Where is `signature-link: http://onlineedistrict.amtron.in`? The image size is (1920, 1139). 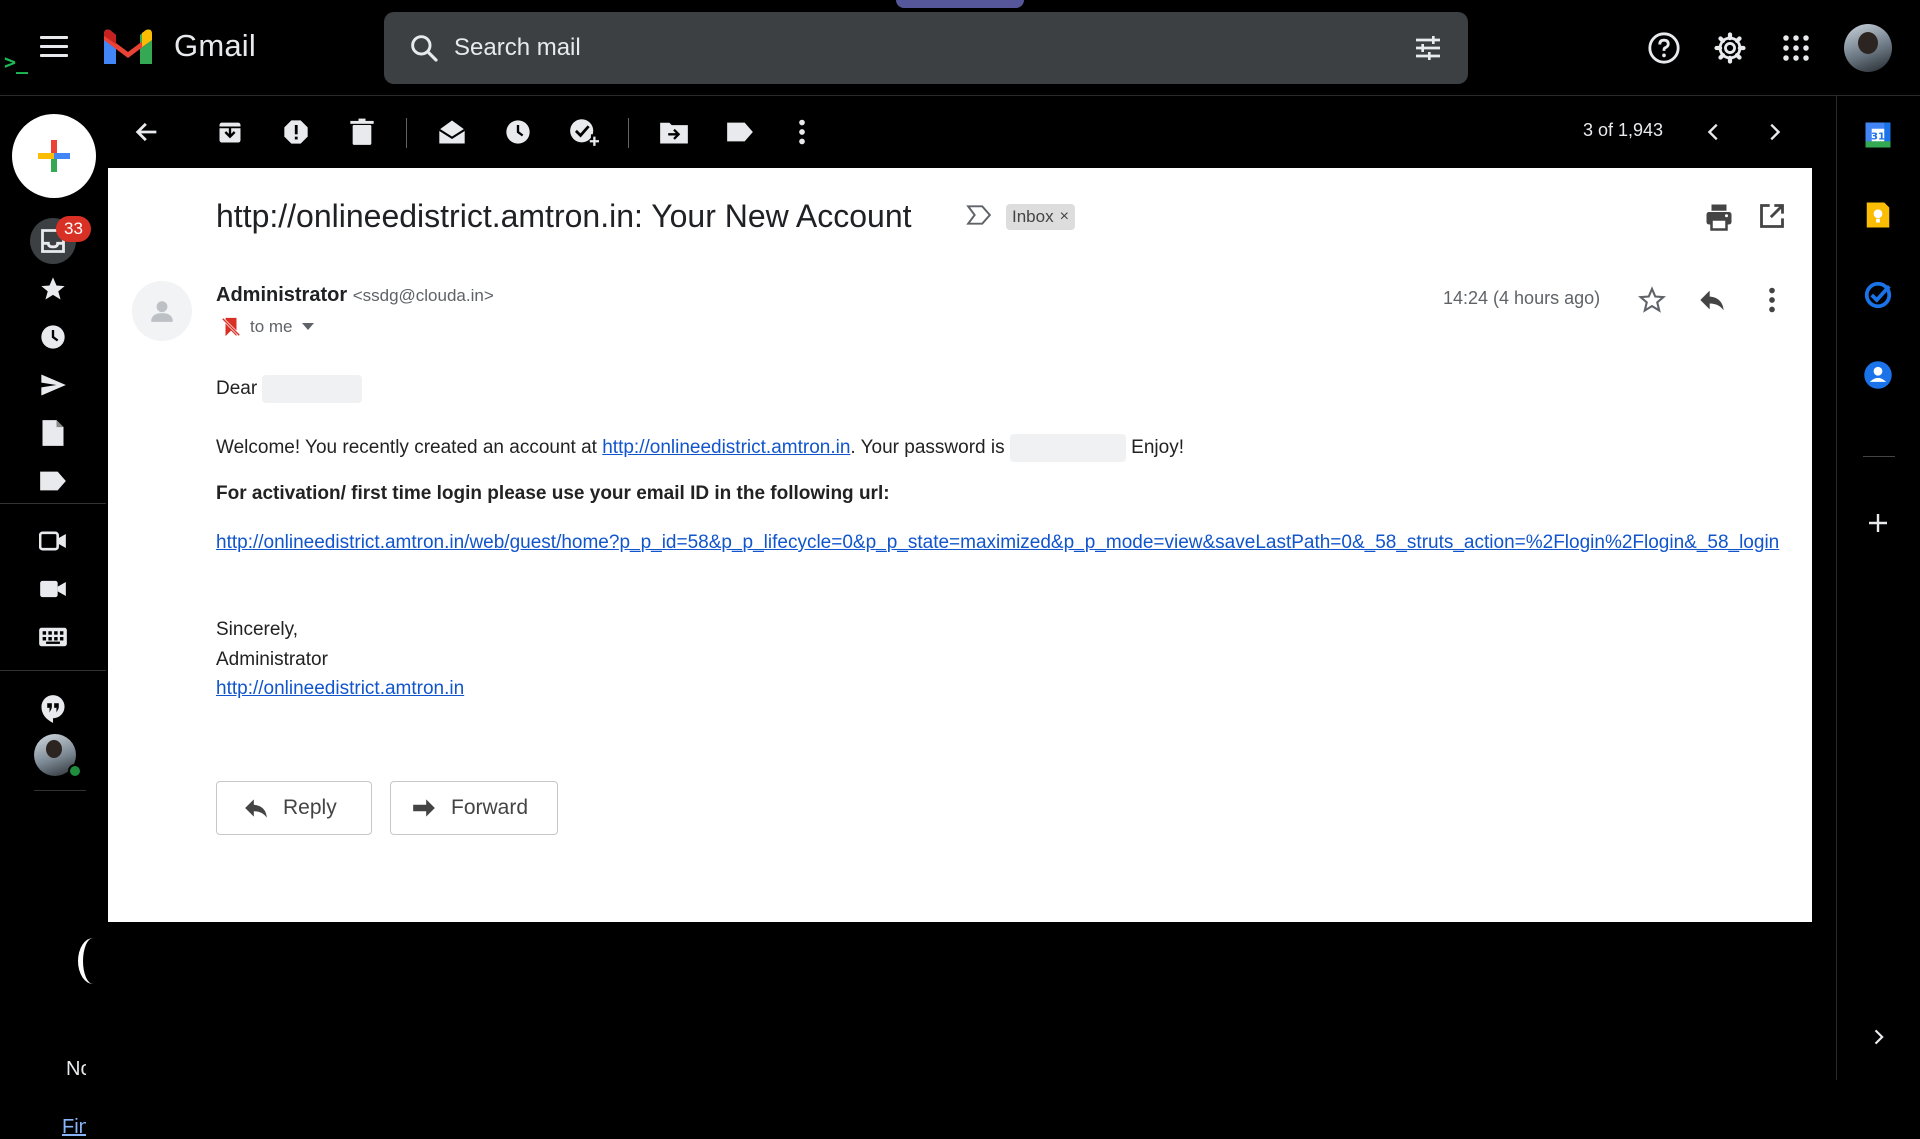 signature-link: http://onlineedistrict.amtron.in is located at coordinates (340, 688).